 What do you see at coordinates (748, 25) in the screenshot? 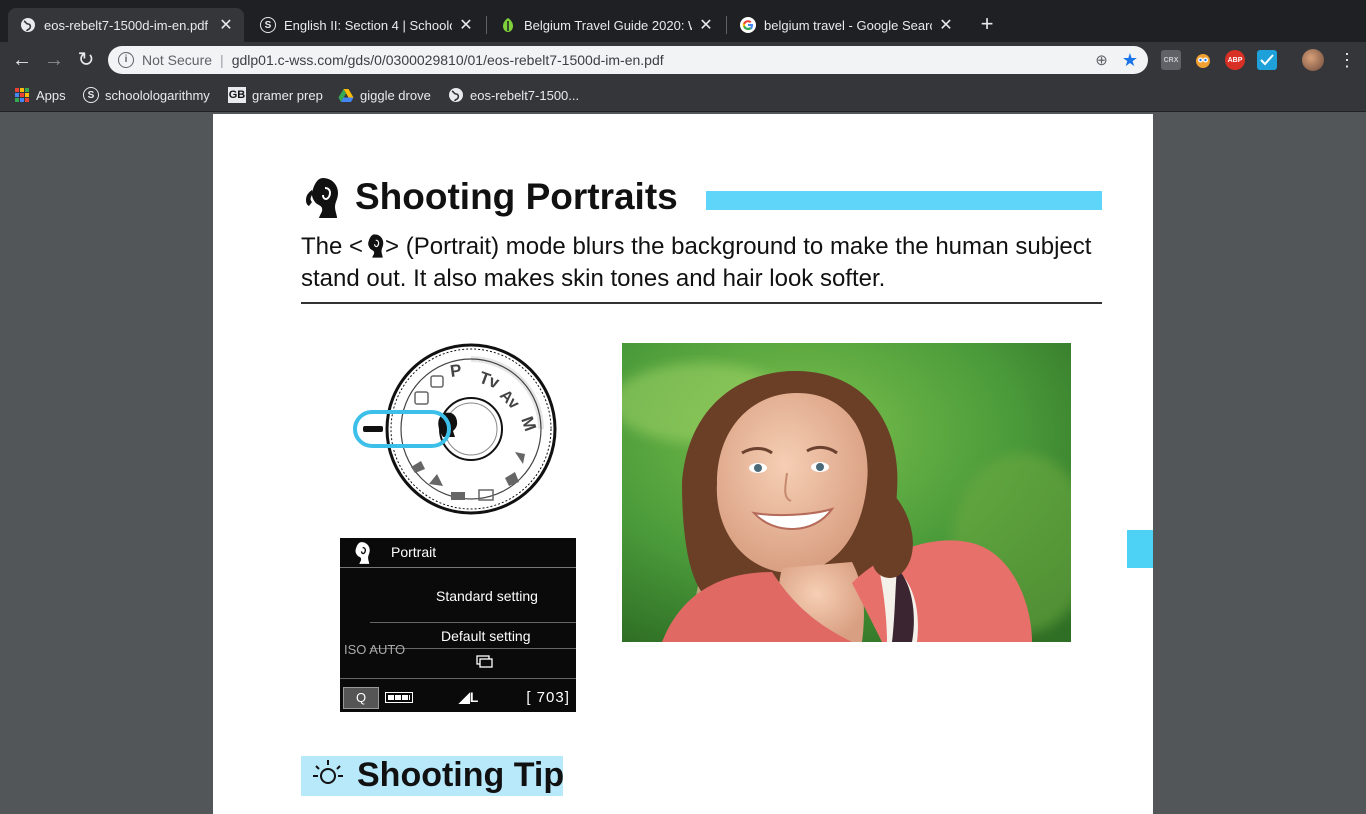
I see `google-icon` at bounding box center [748, 25].